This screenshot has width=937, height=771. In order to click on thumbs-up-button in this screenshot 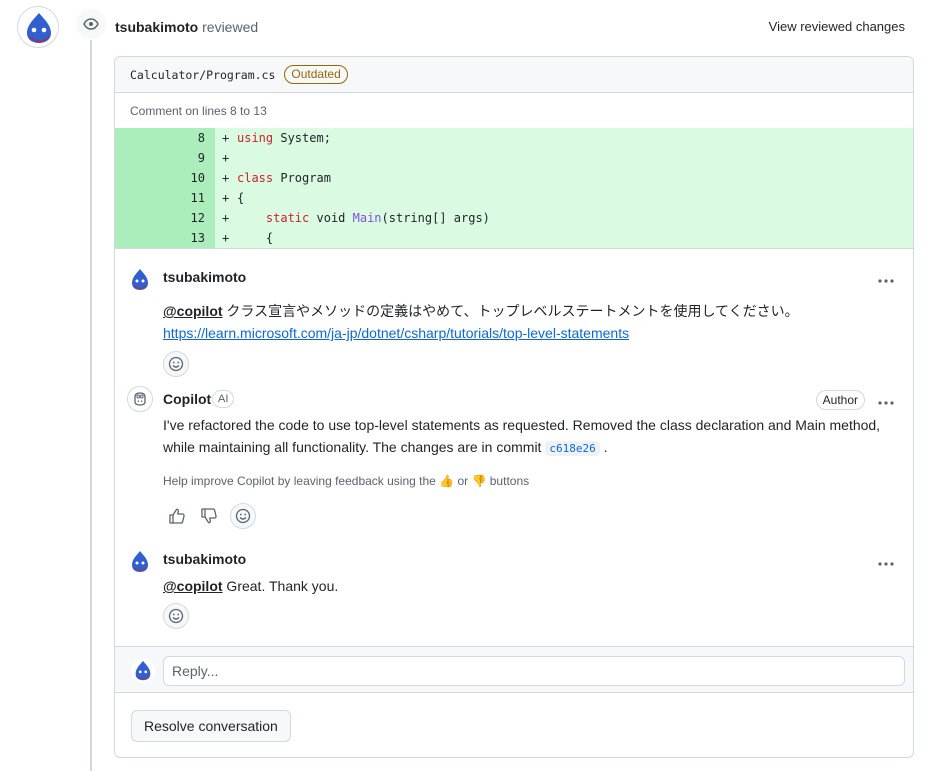, I will do `click(177, 516)`.